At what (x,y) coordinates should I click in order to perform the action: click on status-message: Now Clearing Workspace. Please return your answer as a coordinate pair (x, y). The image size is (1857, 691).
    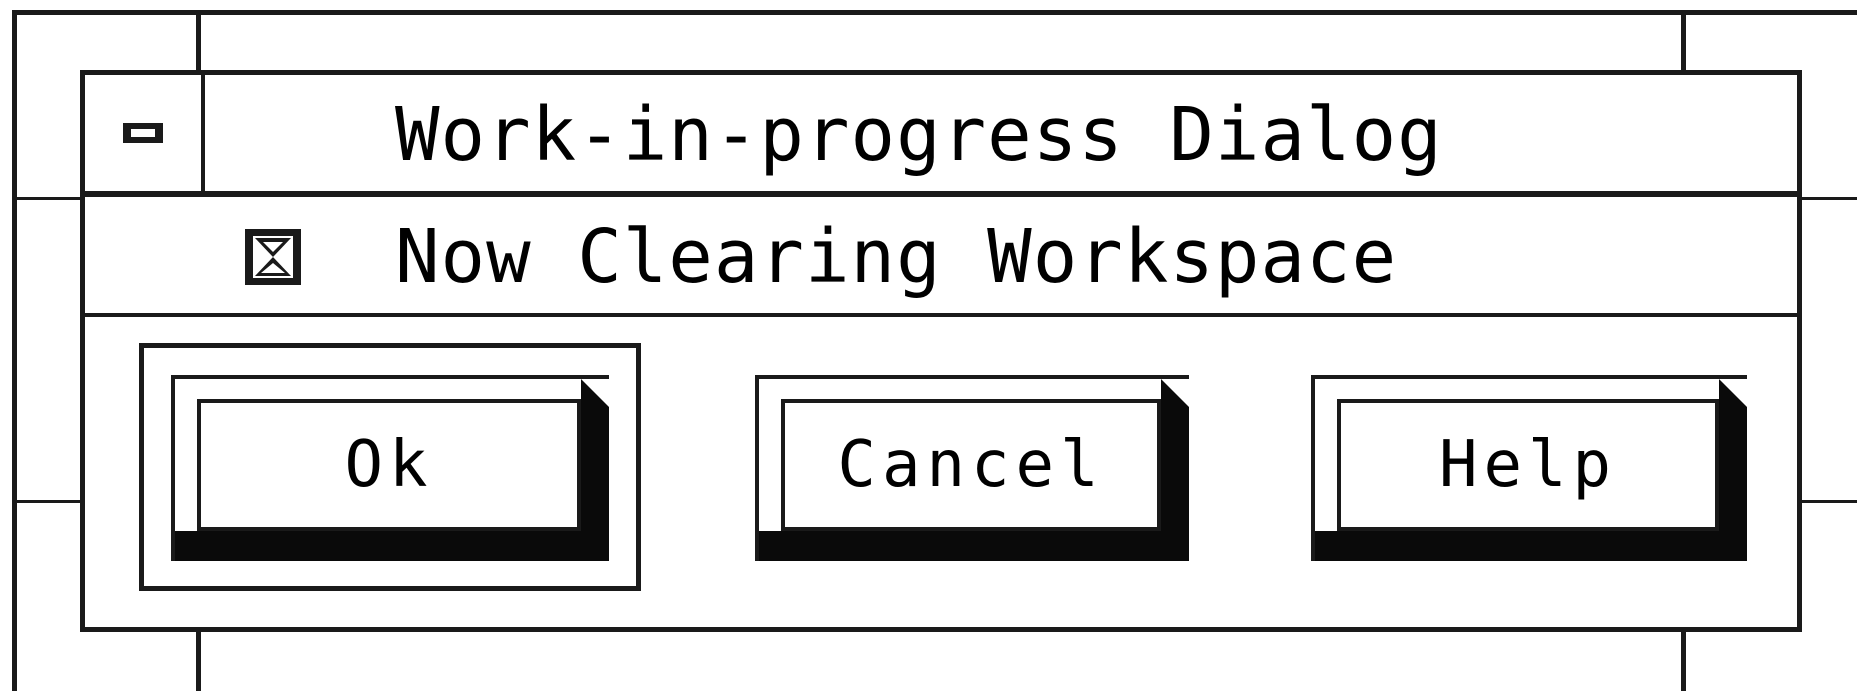
    Looking at the image, I should click on (896, 257).